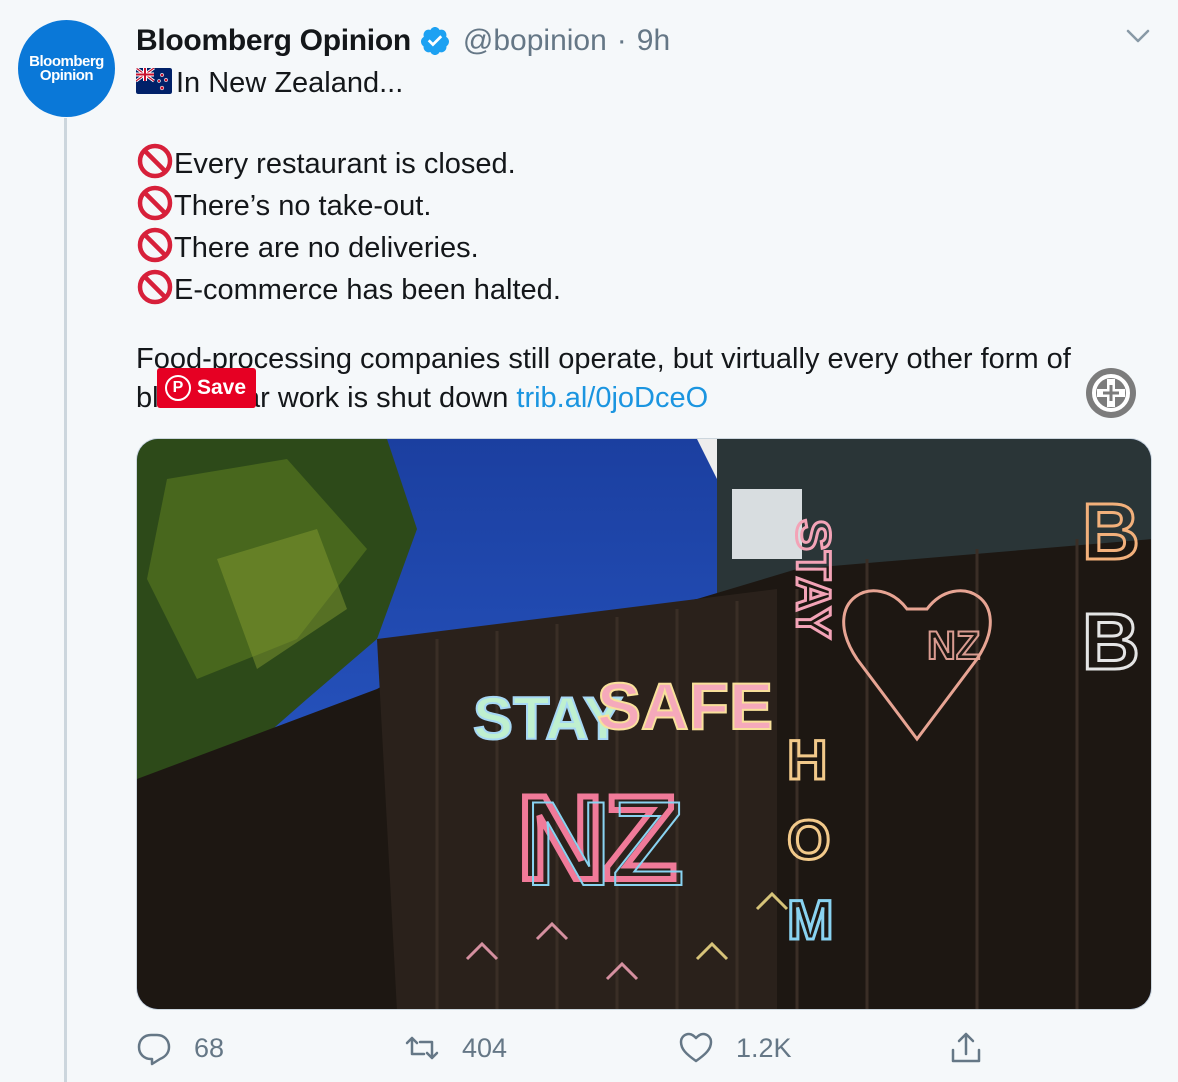 This screenshot has height=1082, width=1178. What do you see at coordinates (326, 248) in the screenshot?
I see `bullet-text: There are no deliveries.` at bounding box center [326, 248].